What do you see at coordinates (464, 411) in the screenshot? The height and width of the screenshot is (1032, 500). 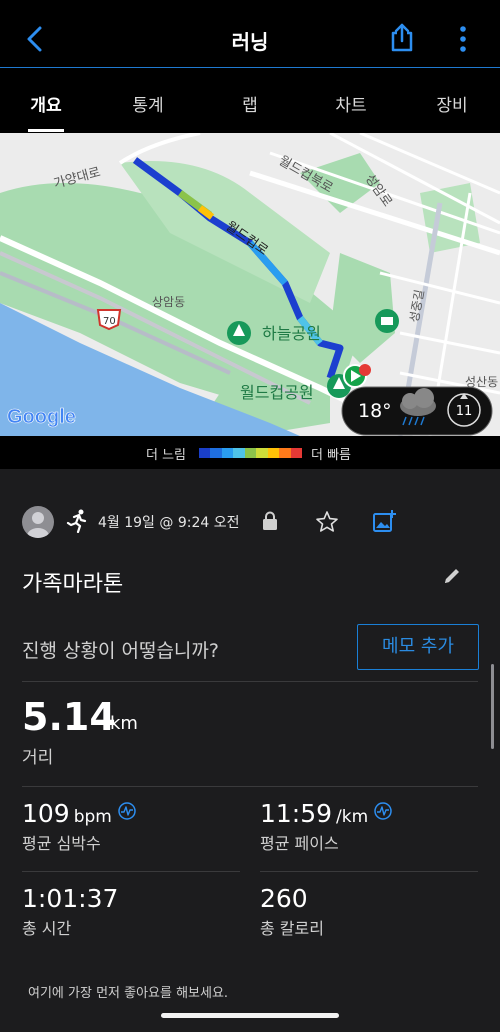 I see `wind-speed: 11` at bounding box center [464, 411].